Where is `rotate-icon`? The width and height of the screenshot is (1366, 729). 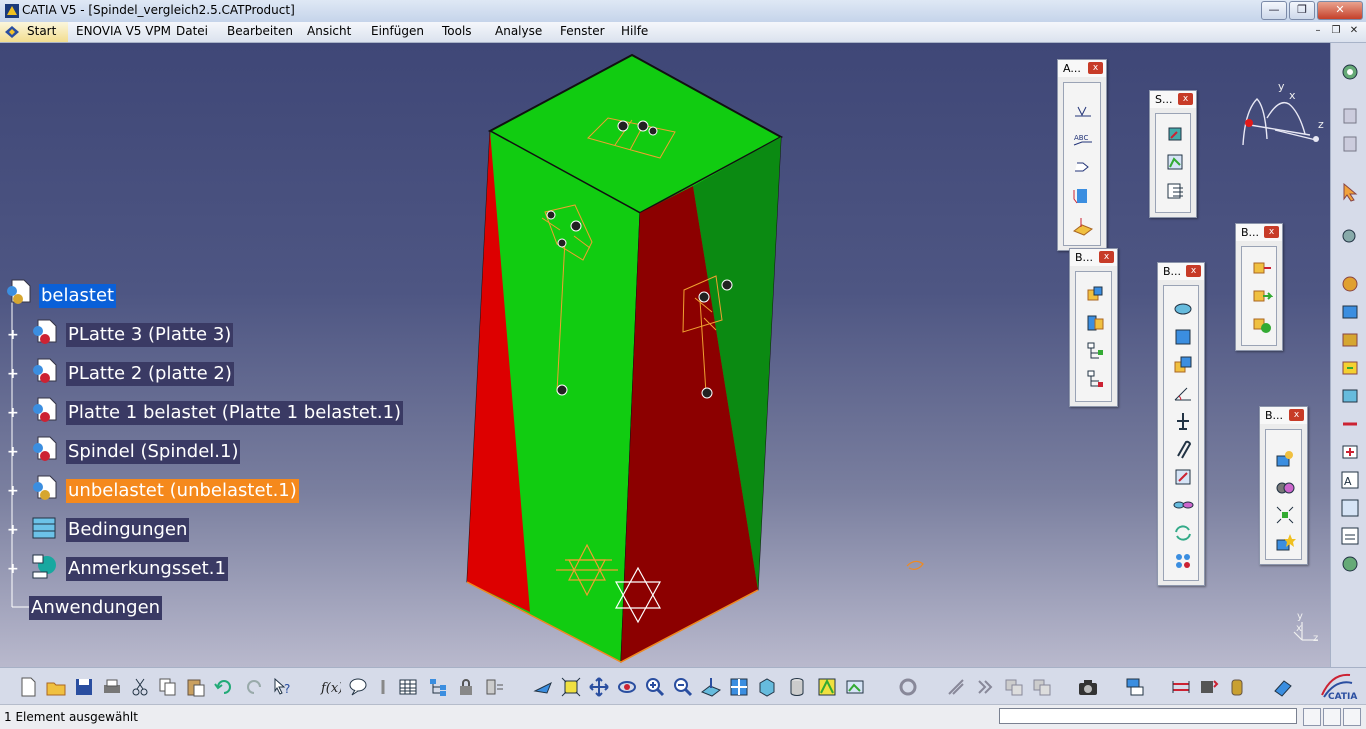 rotate-icon is located at coordinates (627, 687).